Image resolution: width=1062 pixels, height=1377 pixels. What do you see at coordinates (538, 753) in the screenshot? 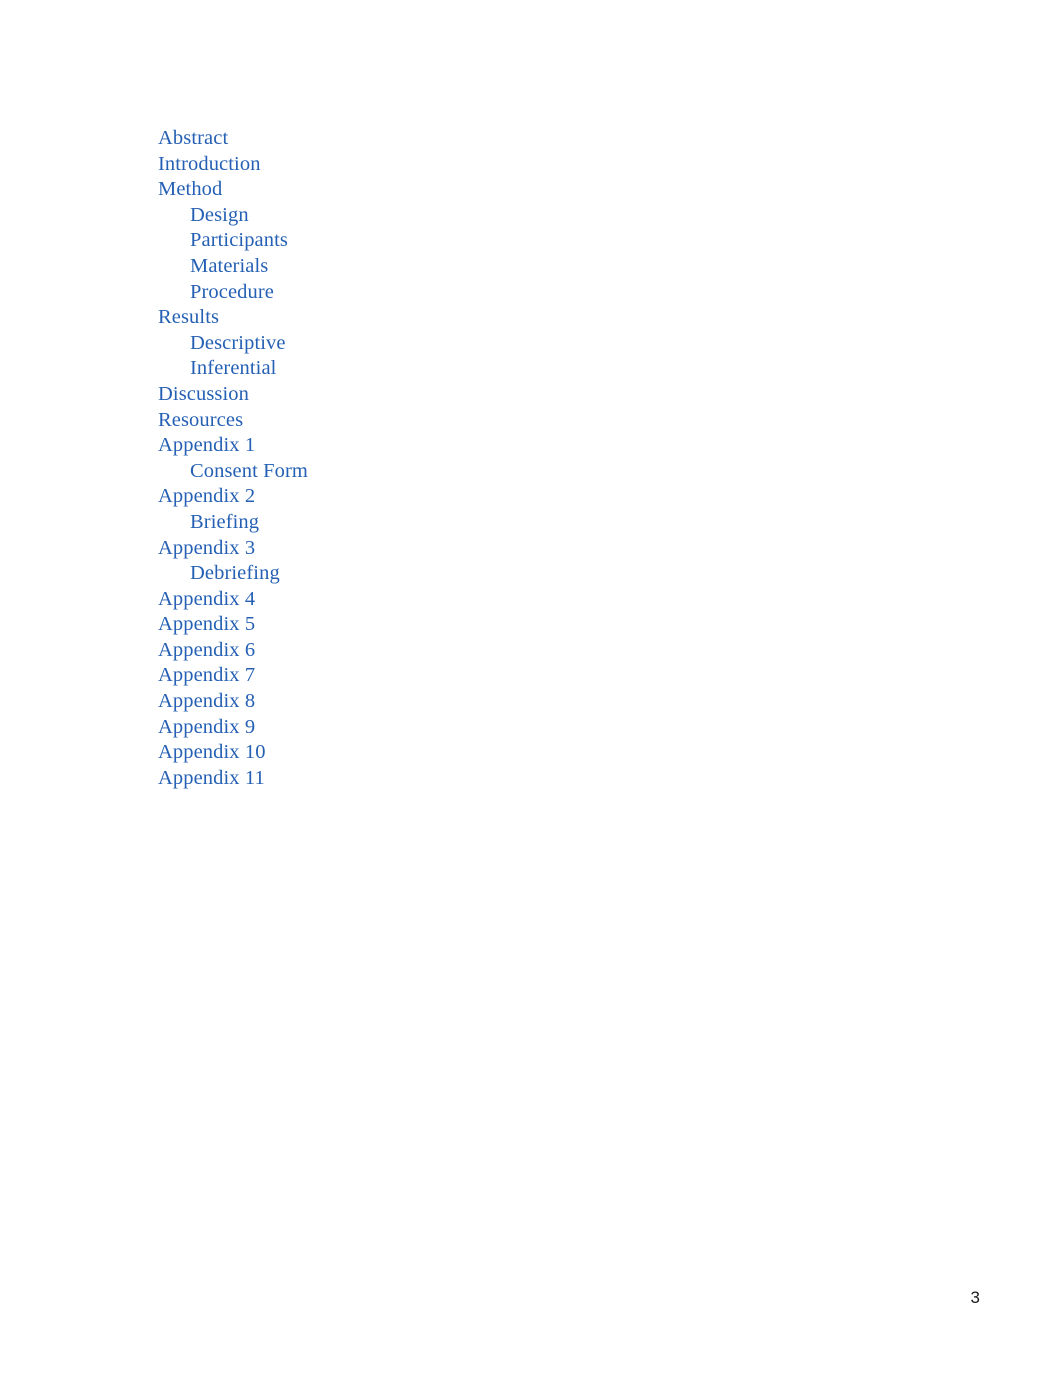
I see `toc-entry: Appendix 10` at bounding box center [538, 753].